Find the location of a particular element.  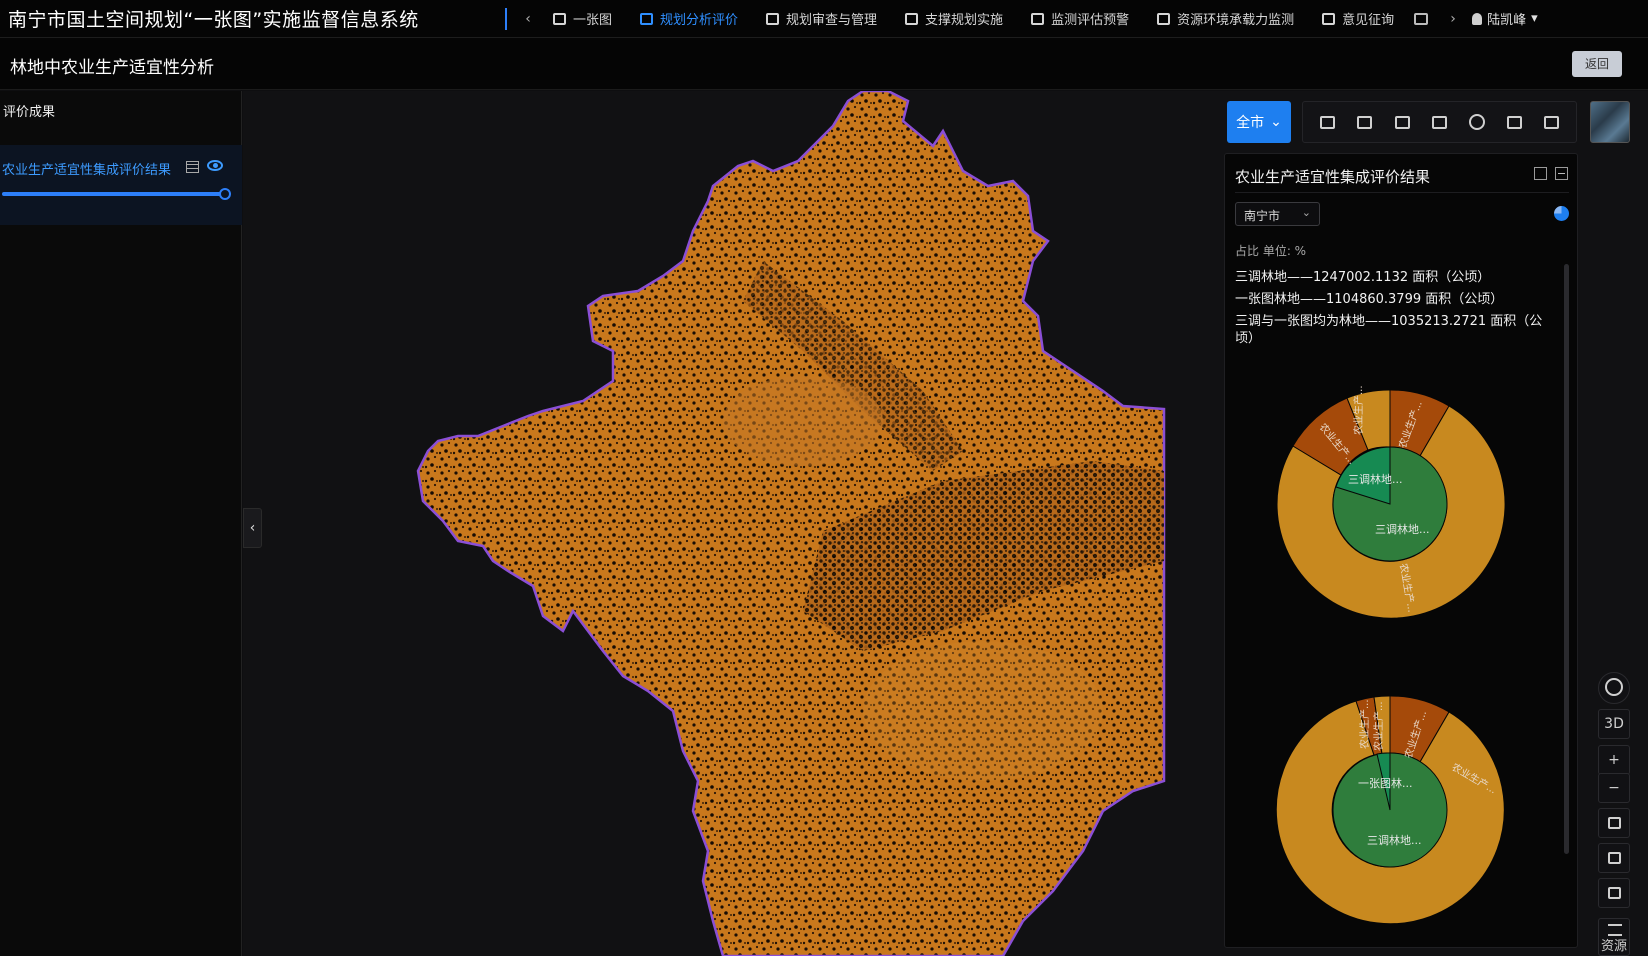

zoom-in-button: + is located at coordinates (1614, 760).